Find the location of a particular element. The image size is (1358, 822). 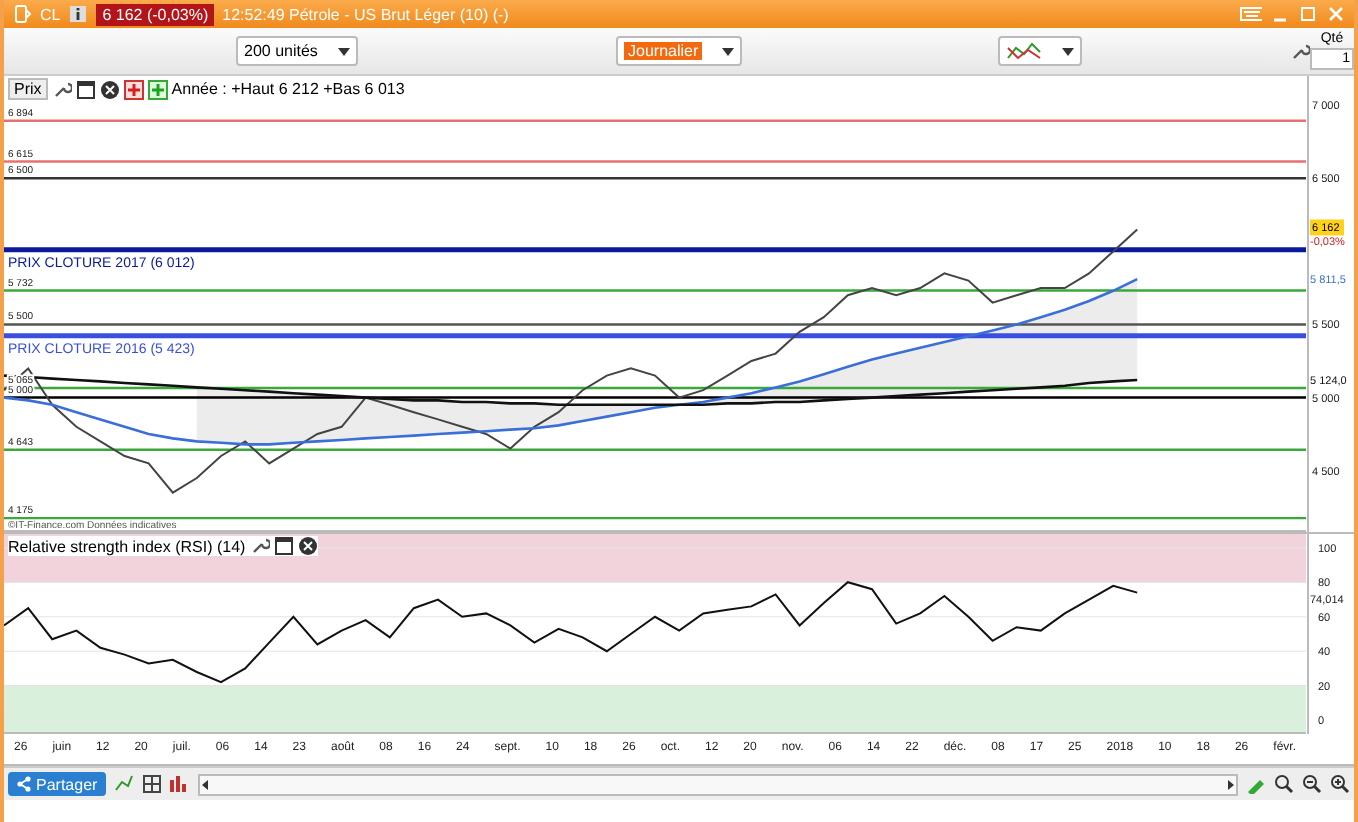

zoom-out-icon is located at coordinates (1312, 784).